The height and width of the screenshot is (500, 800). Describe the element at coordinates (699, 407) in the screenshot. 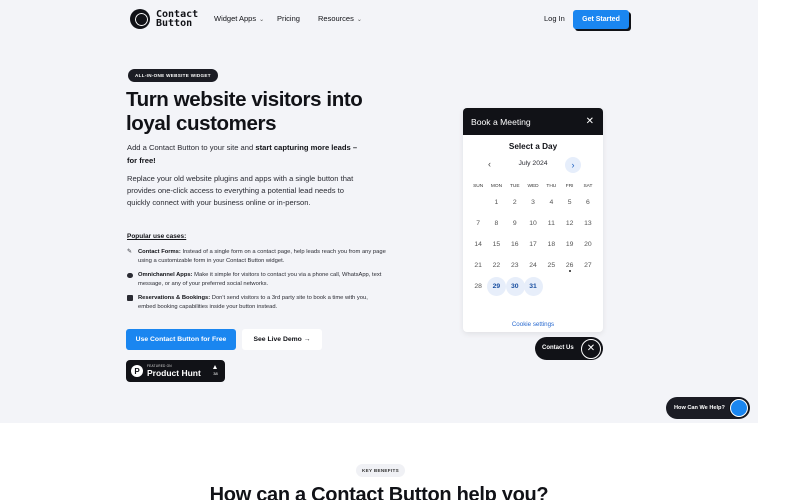

I see `help-label: How Can We Help?` at that location.